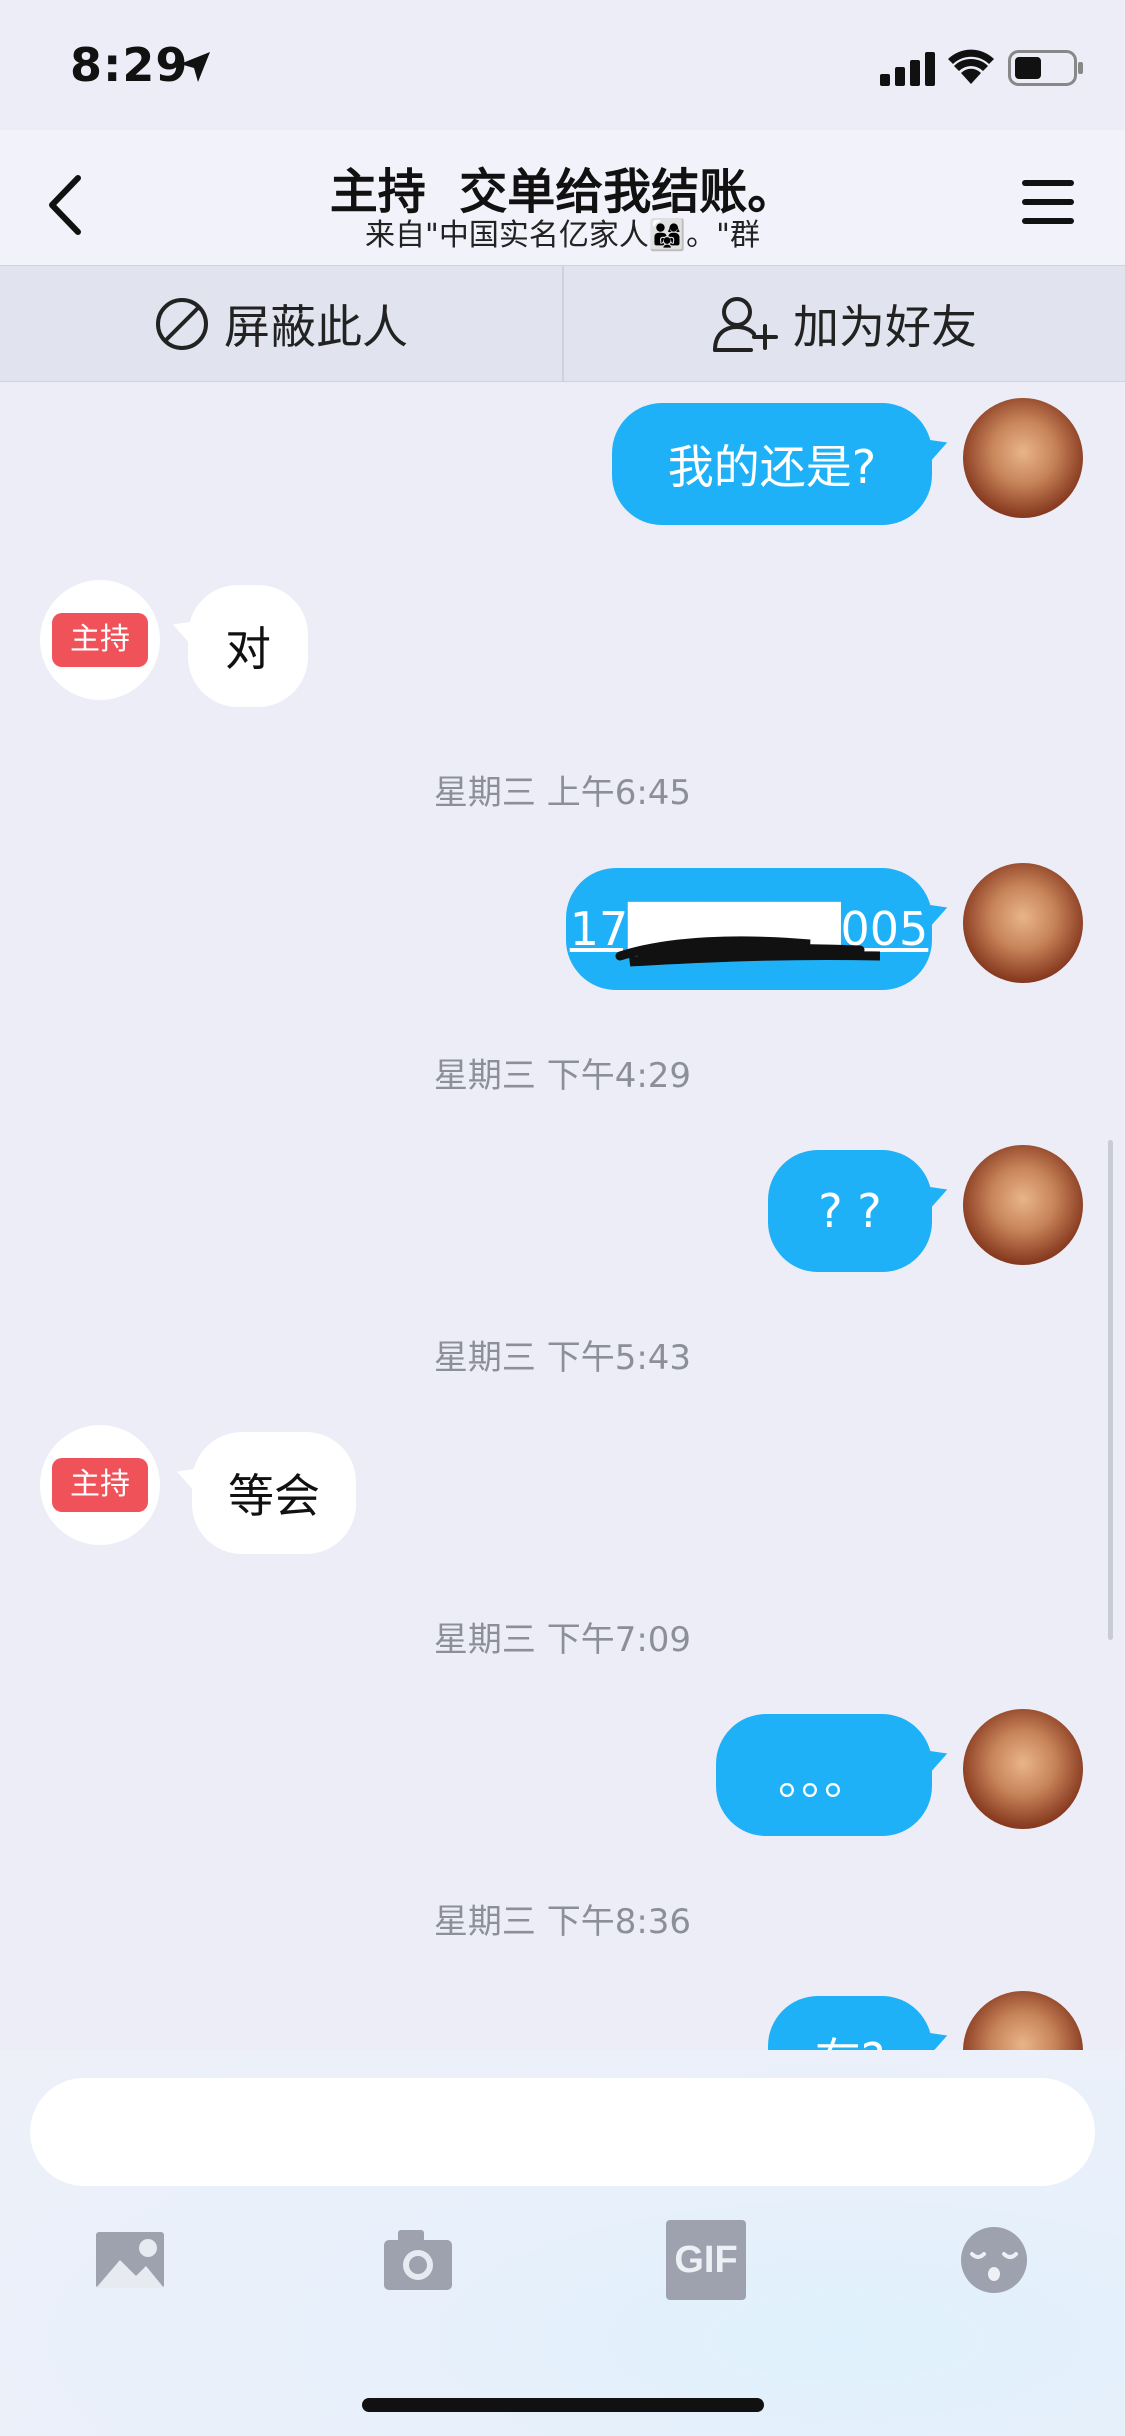 The image size is (1125, 2436). I want to click on camera-icon, so click(418, 2260).